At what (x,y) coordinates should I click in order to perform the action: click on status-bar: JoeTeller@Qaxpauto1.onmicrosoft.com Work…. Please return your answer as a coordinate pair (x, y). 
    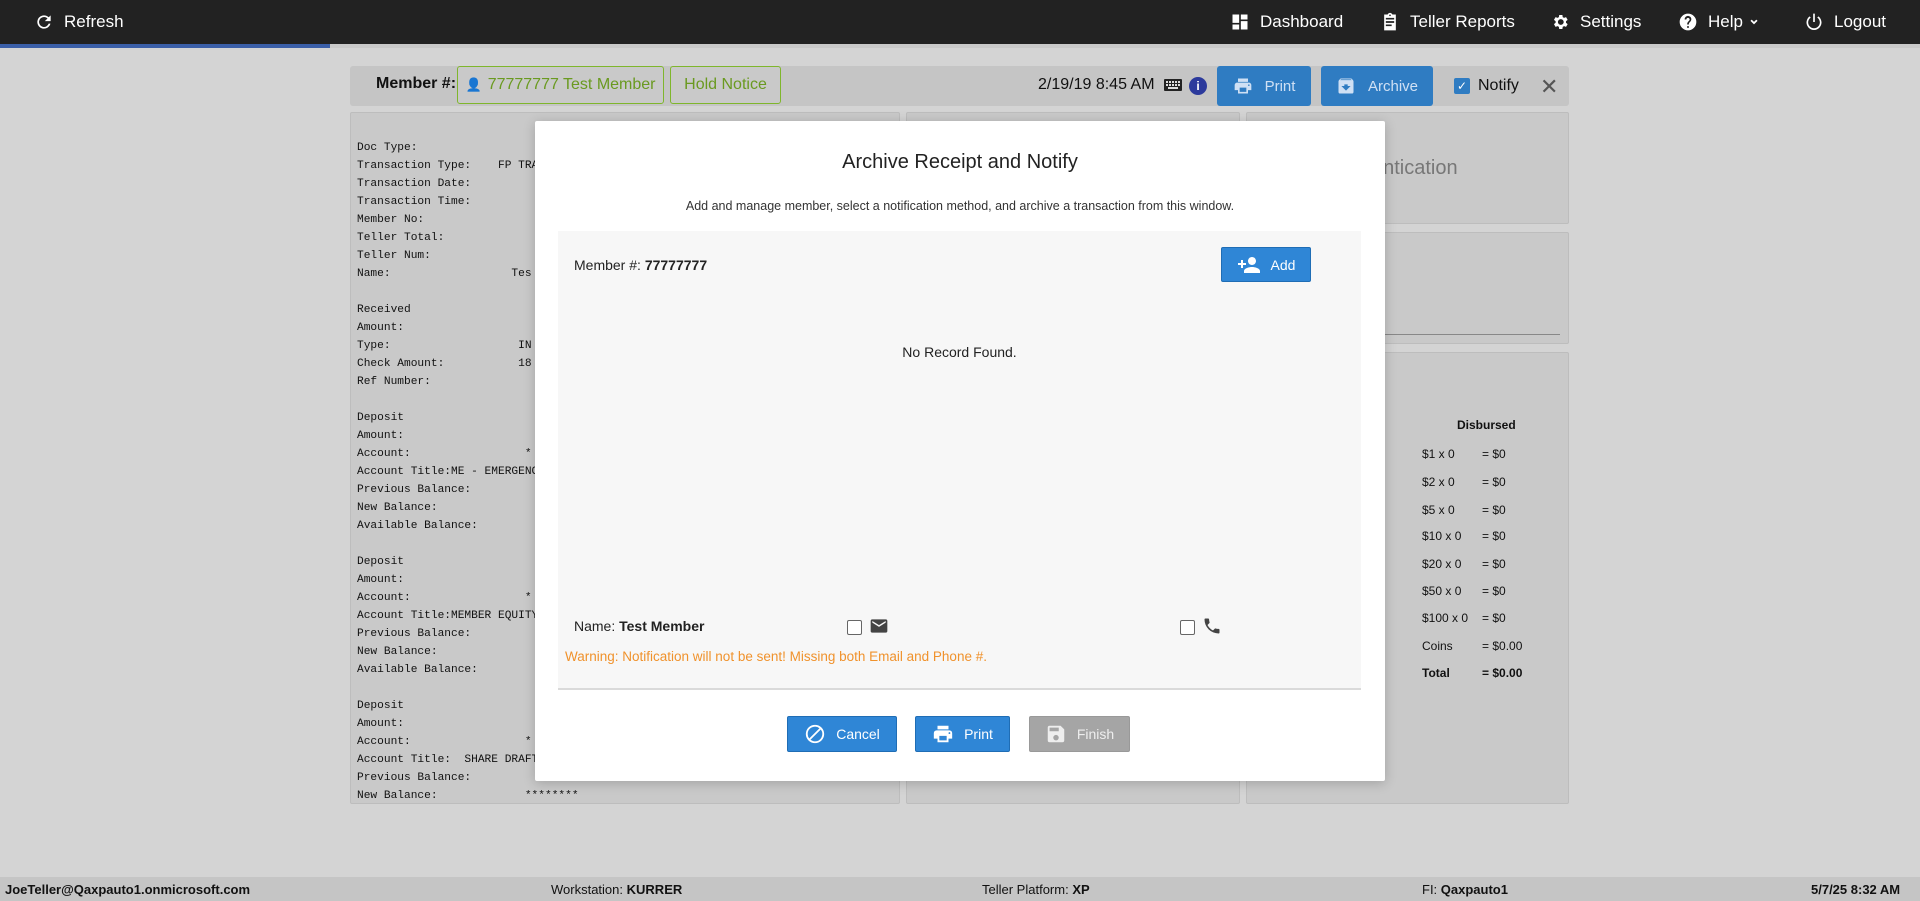
    Looking at the image, I should click on (960, 889).